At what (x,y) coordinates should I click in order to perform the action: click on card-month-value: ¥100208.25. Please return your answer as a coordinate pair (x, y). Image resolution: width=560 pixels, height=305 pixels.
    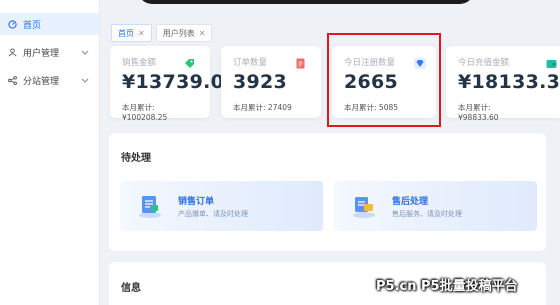
    Looking at the image, I should click on (145, 117).